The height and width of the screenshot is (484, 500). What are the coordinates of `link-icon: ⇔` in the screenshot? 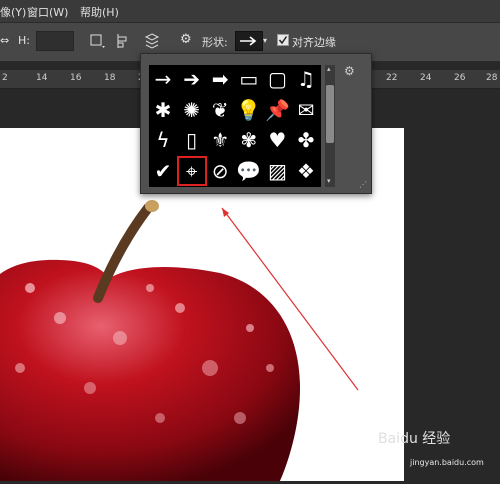 It's located at (4, 40).